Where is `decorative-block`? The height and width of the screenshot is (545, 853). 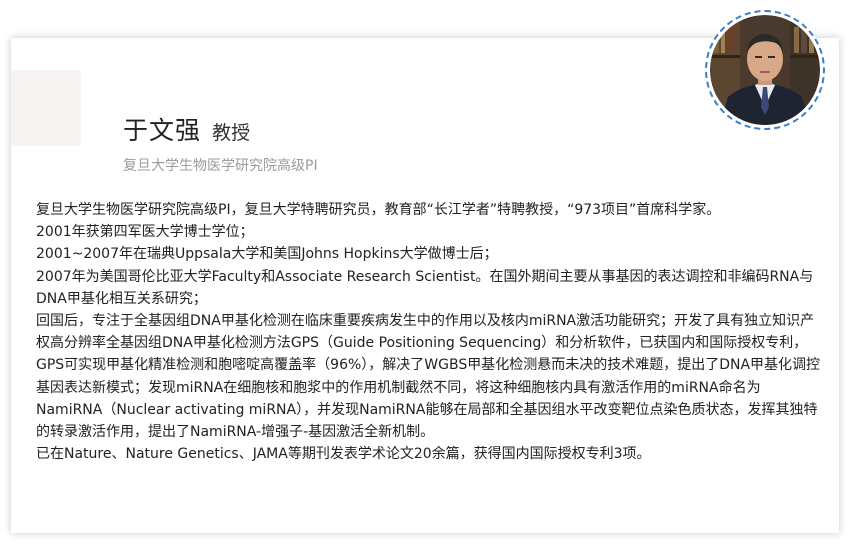
decorative-block is located at coordinates (46, 108).